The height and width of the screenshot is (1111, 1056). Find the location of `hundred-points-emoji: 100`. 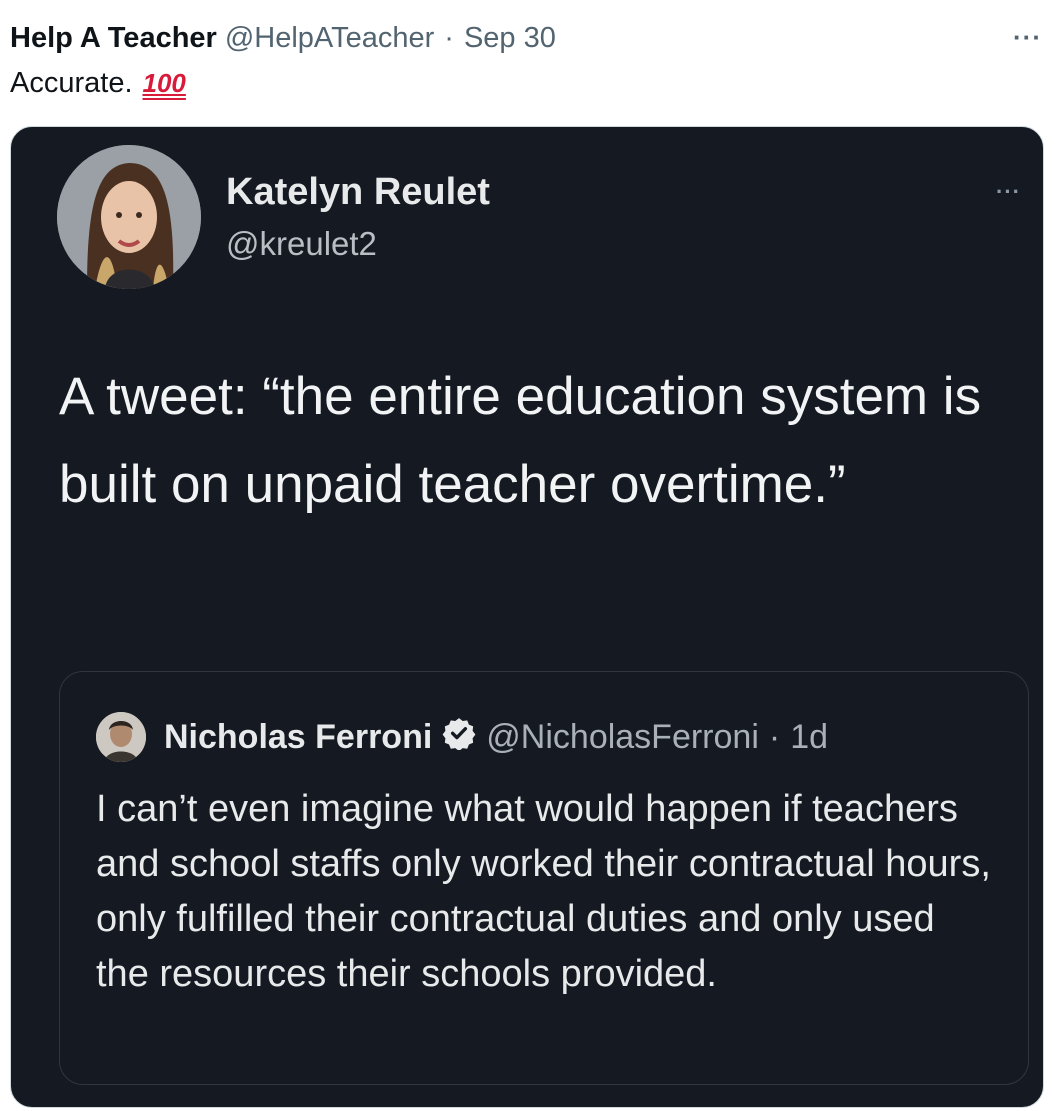

hundred-points-emoji: 100 is located at coordinates (164, 83).